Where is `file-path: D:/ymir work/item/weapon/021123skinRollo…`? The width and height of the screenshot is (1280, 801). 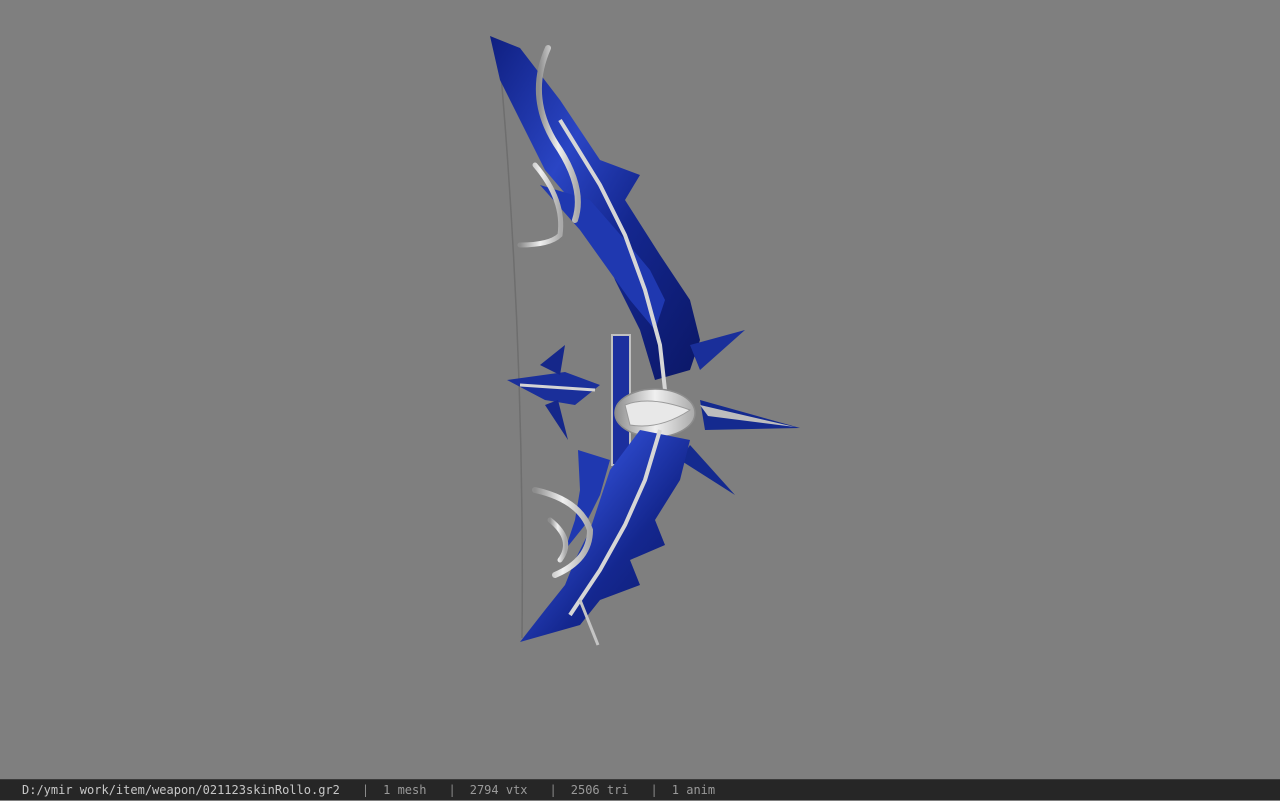 file-path: D:/ymir work/item/weapon/021123skinRollo… is located at coordinates (181, 789).